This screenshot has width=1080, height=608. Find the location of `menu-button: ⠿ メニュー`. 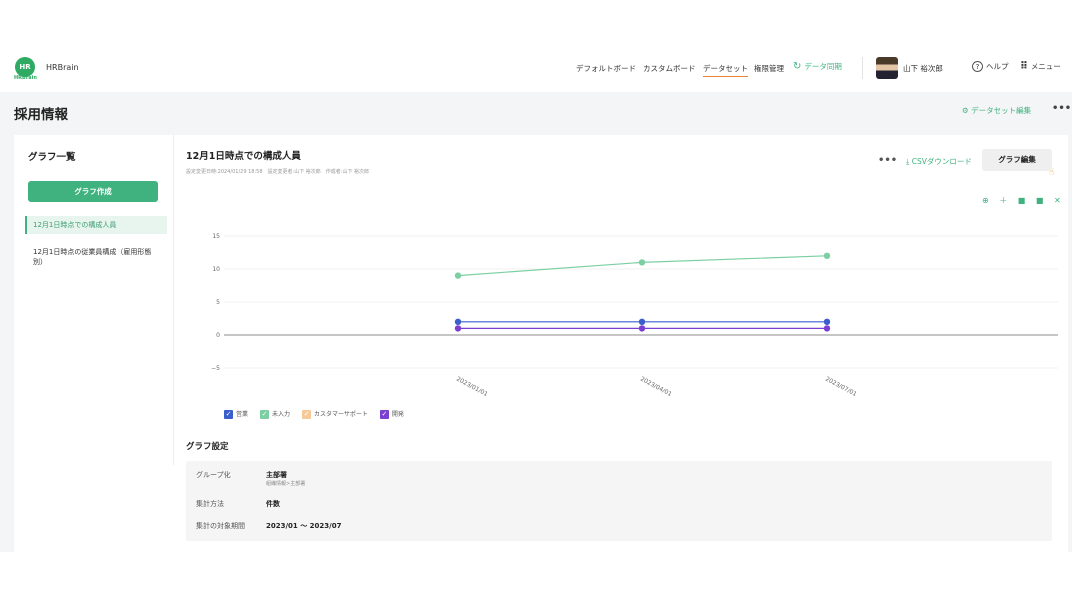

menu-button: ⠿ メニュー is located at coordinates (1040, 66).